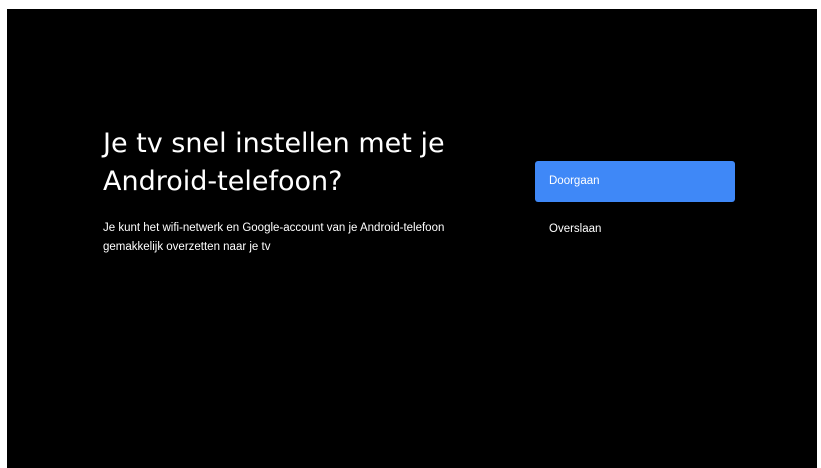 Image resolution: width=821 pixels, height=468 pixels. I want to click on action-list: Doorgaan Overslaan, so click(635, 205).